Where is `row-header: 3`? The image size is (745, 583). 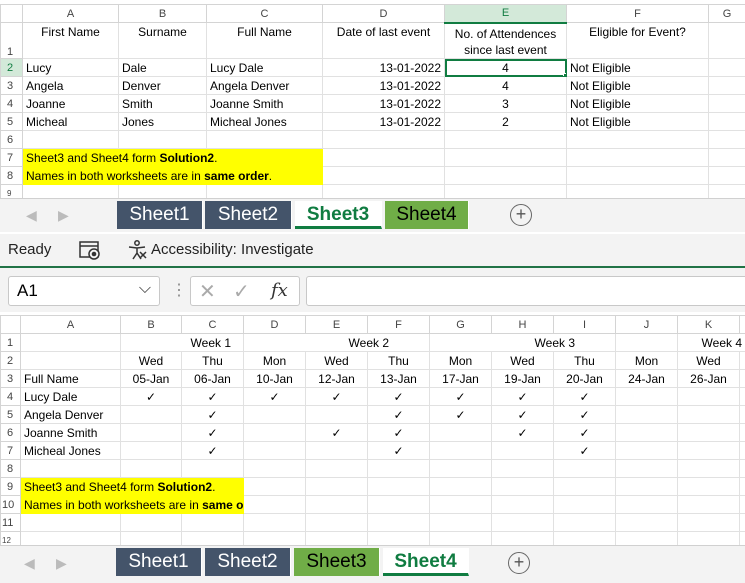 row-header: 3 is located at coordinates (10, 378).